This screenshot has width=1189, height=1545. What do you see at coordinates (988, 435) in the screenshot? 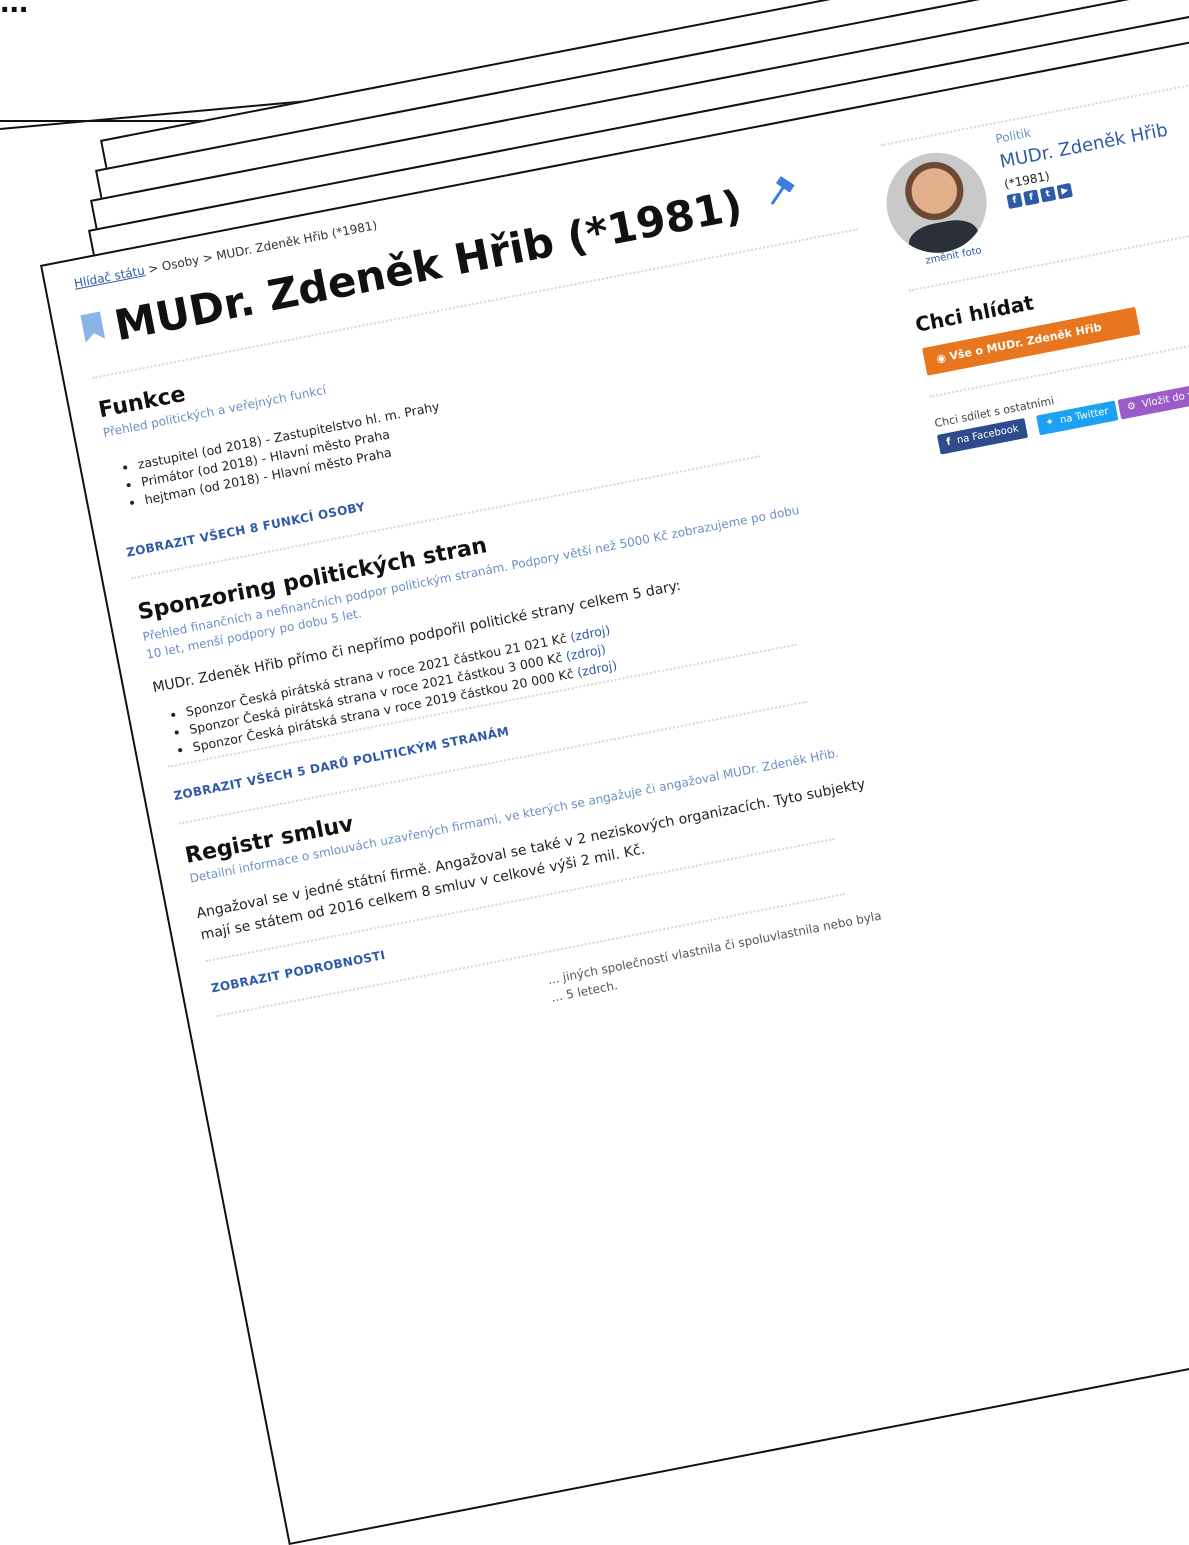
I see `share-facebook-label: na Facebook` at bounding box center [988, 435].